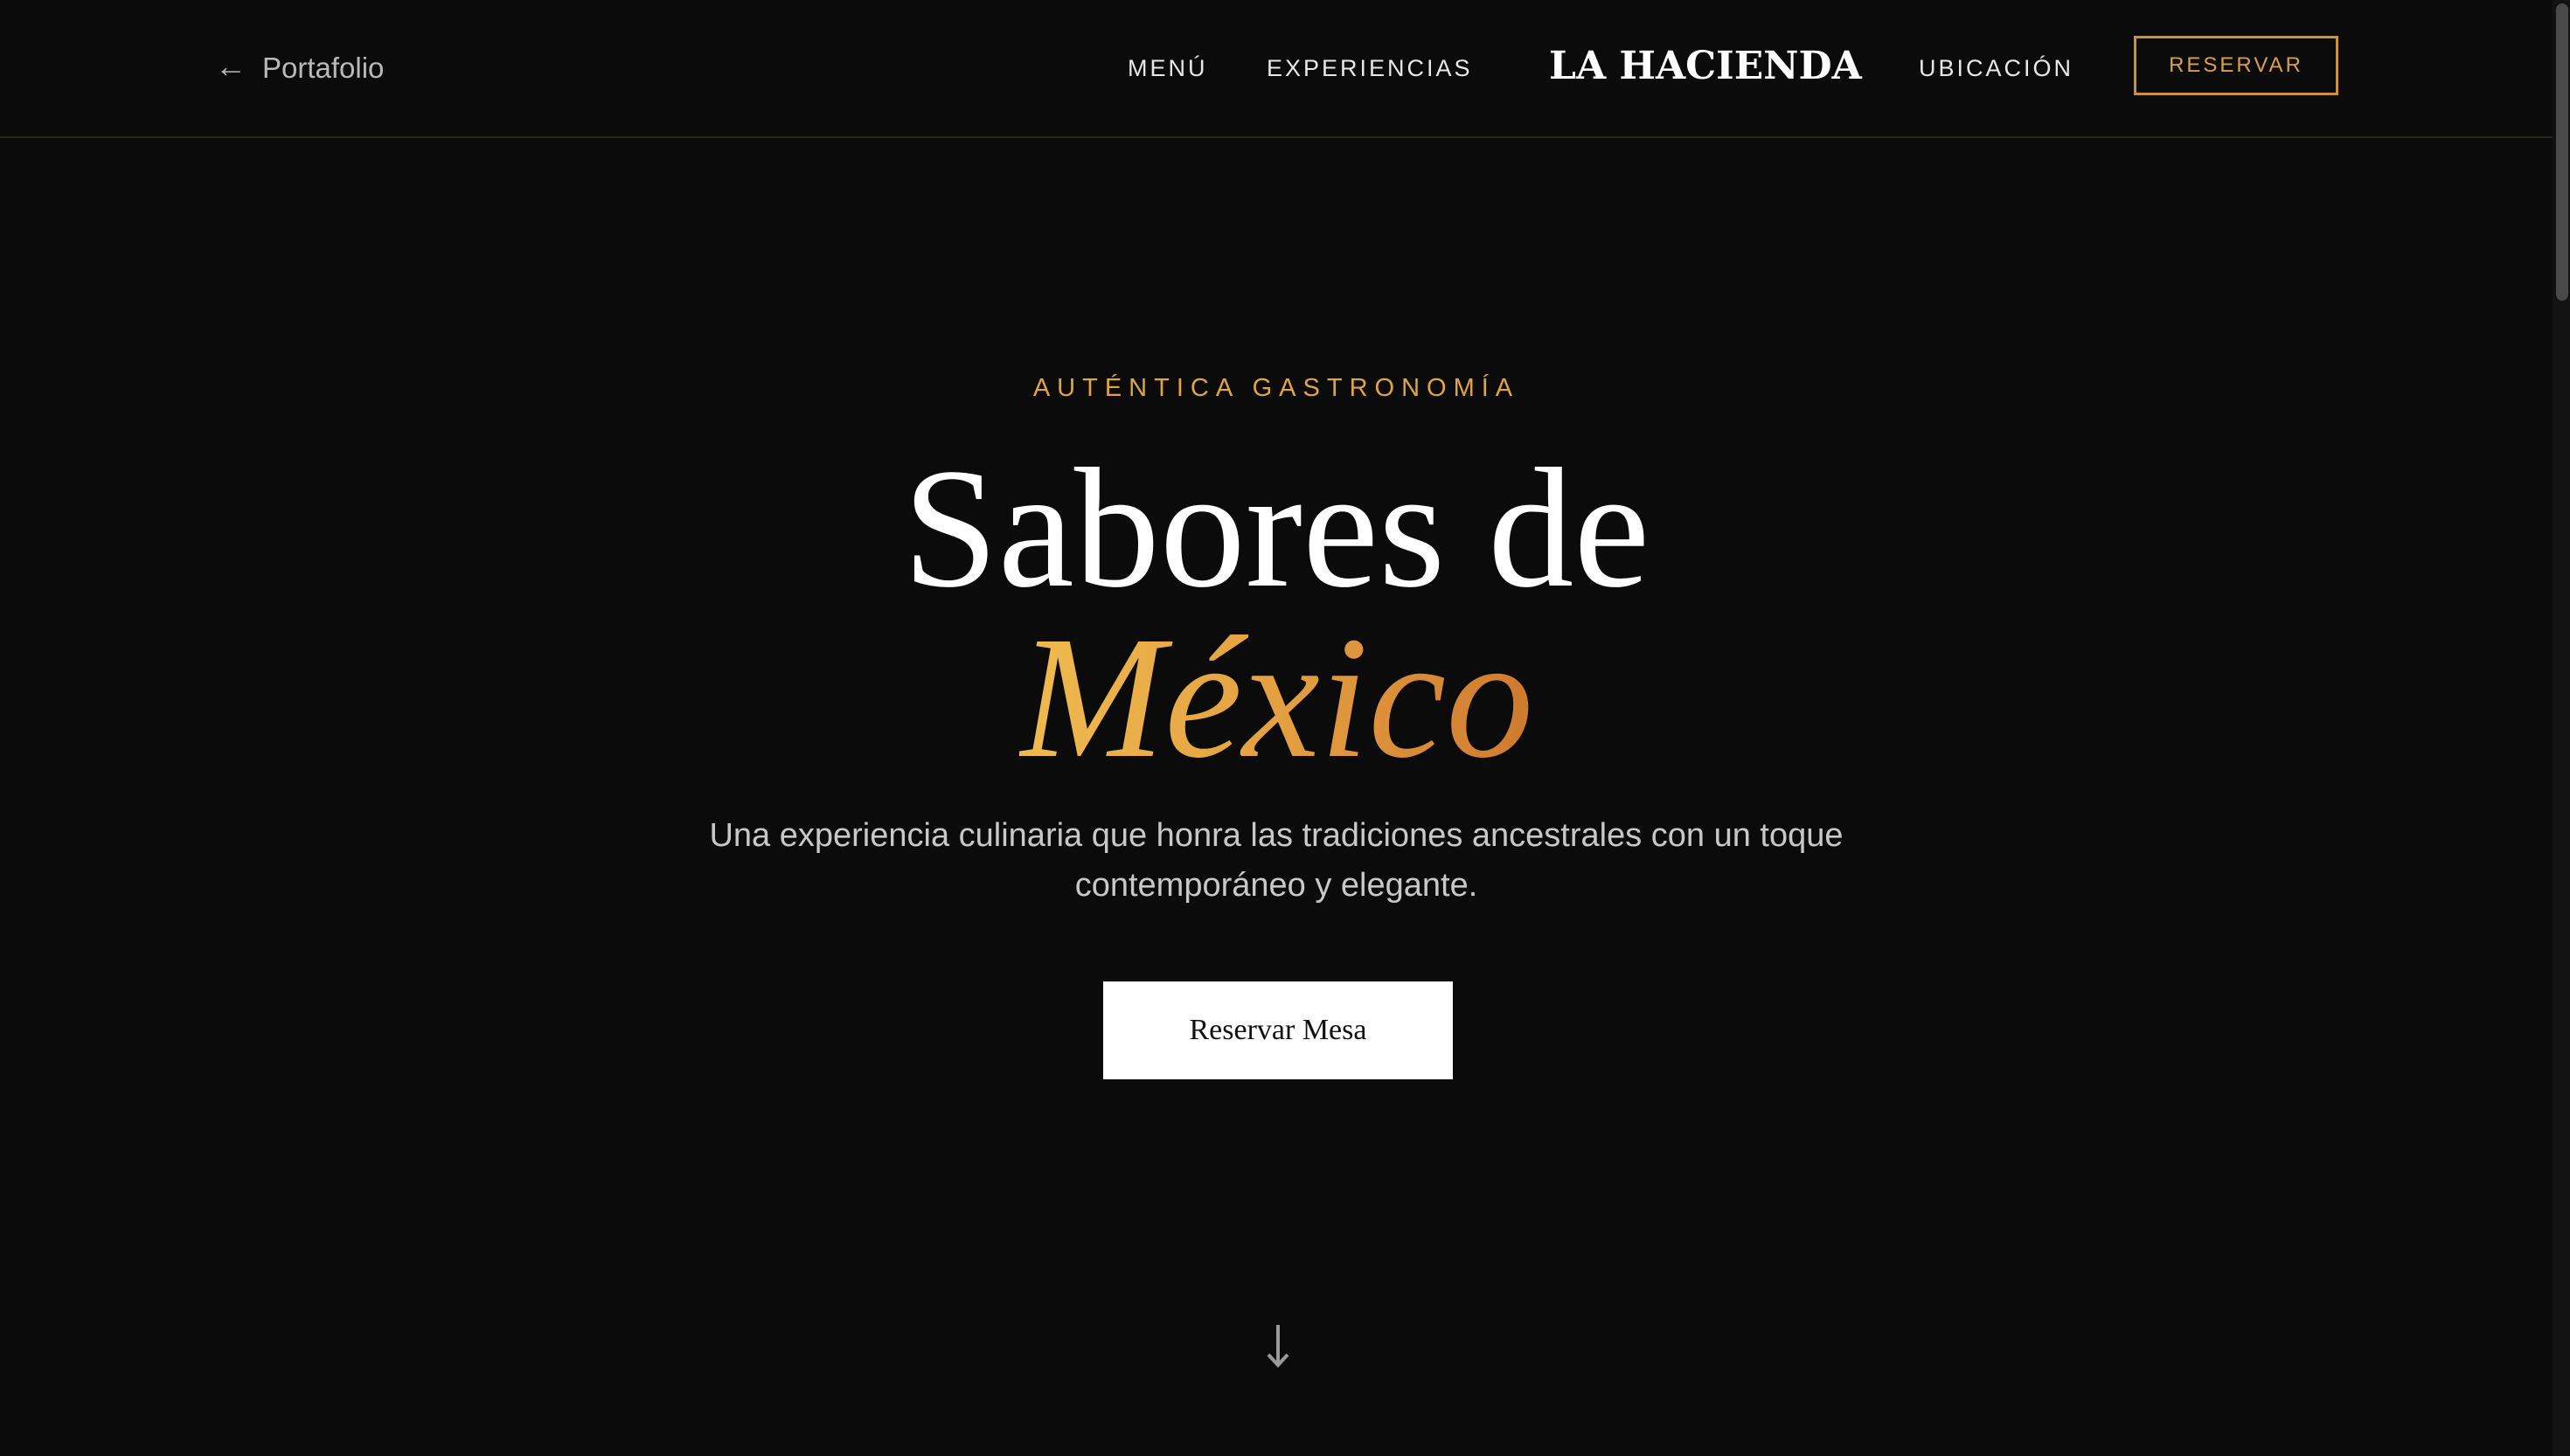  What do you see at coordinates (1276, 528) in the screenshot?
I see `hero-title-line-1: Sabores de` at bounding box center [1276, 528].